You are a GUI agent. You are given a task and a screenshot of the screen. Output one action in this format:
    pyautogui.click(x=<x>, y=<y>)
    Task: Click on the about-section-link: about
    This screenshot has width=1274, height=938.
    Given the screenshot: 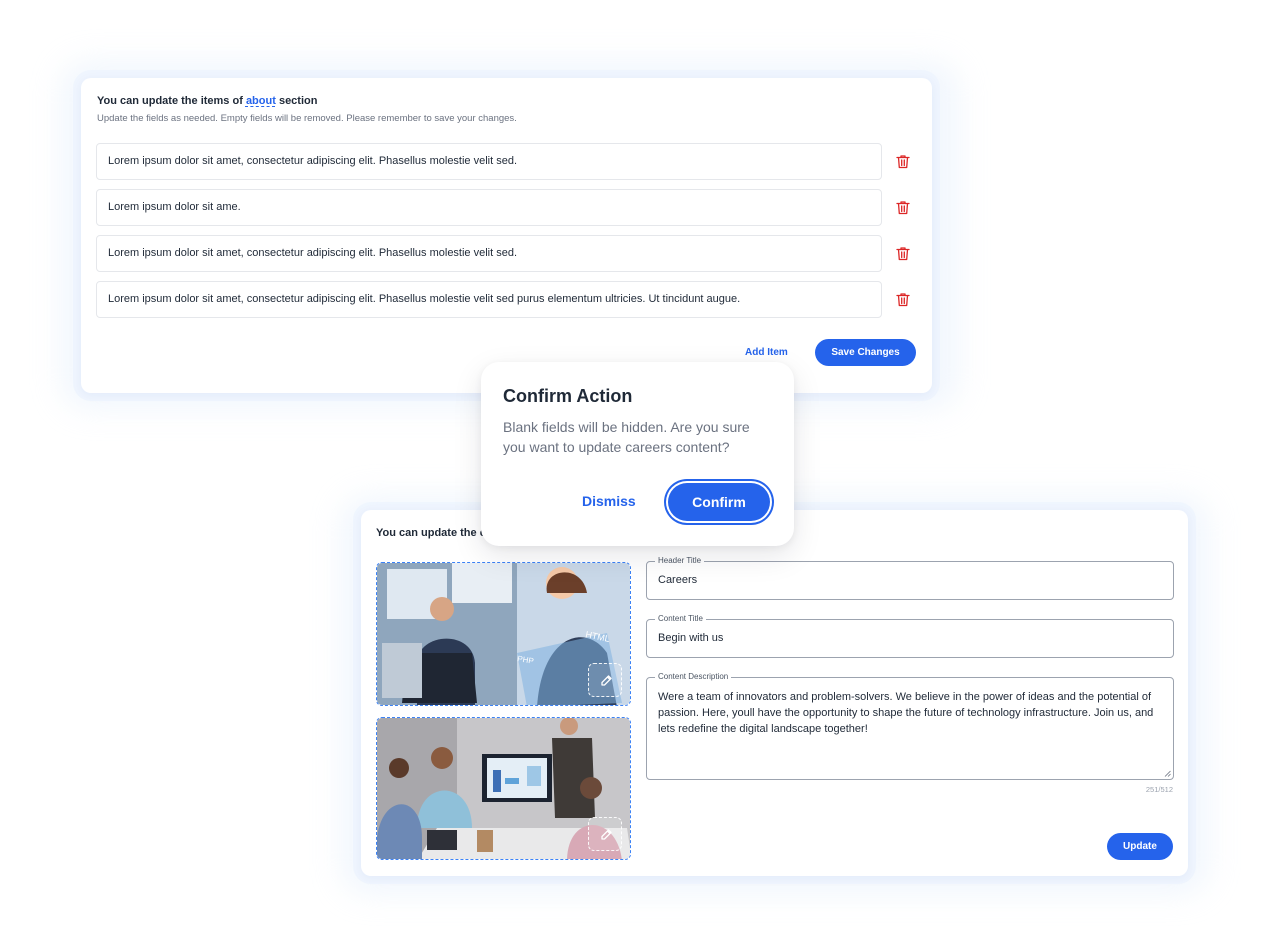 What is the action you would take?
    pyautogui.click(x=261, y=101)
    